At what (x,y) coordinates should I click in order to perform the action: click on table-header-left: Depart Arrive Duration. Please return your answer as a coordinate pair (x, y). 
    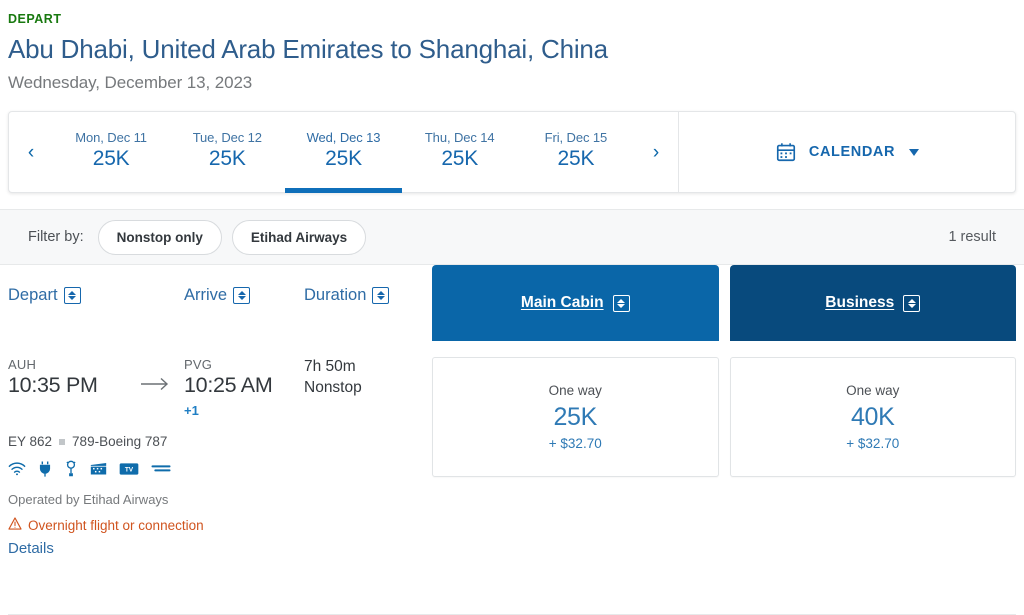
    Looking at the image, I should click on (220, 303).